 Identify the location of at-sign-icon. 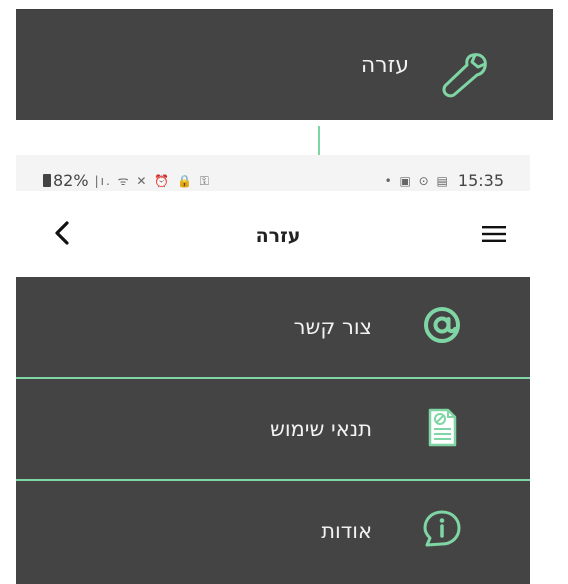
(442, 325).